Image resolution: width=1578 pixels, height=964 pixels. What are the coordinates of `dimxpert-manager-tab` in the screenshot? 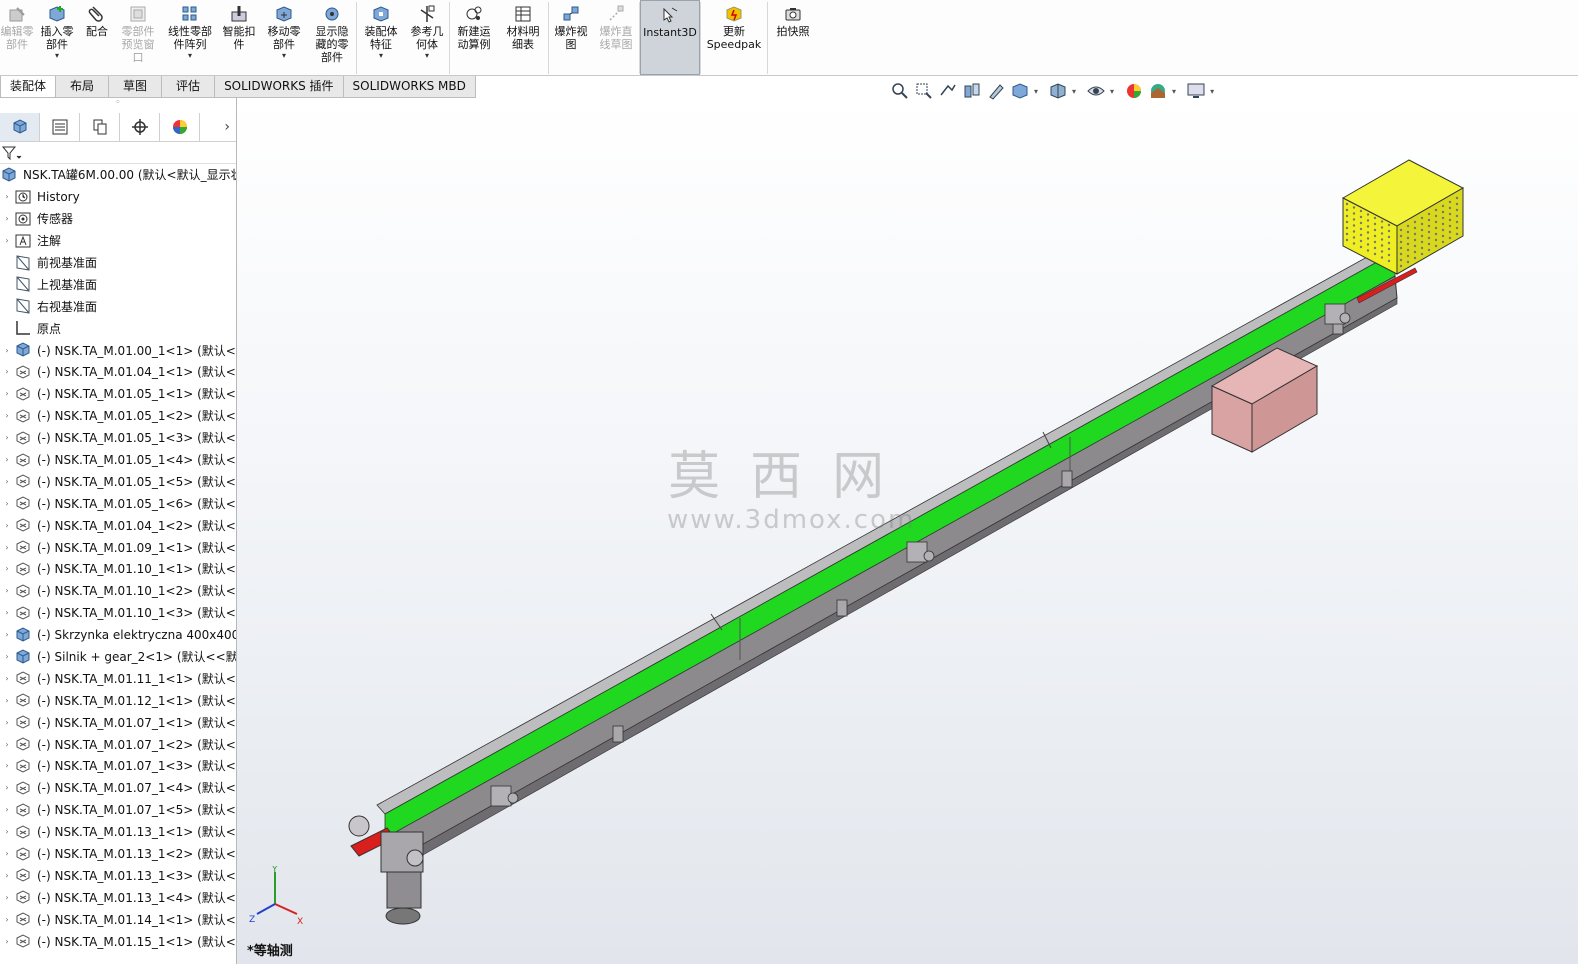 It's located at (140, 126).